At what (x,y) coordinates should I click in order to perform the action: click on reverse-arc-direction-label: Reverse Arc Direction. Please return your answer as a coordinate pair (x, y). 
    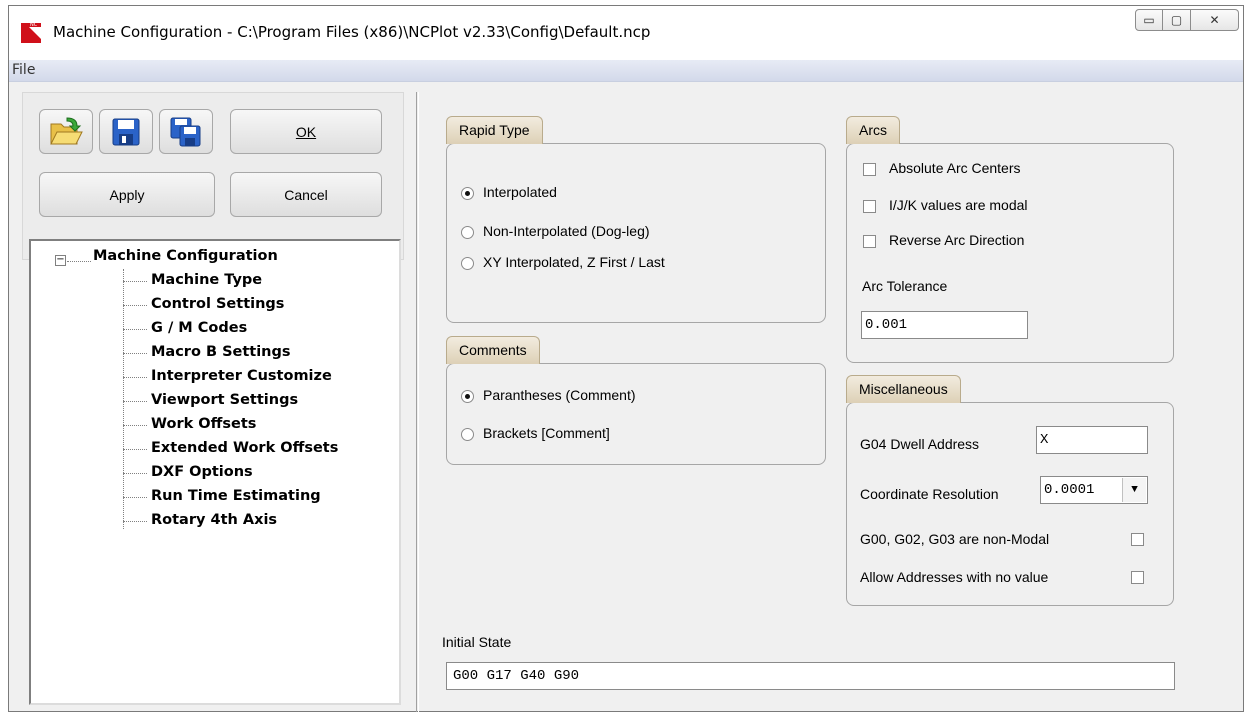
    Looking at the image, I should click on (957, 240).